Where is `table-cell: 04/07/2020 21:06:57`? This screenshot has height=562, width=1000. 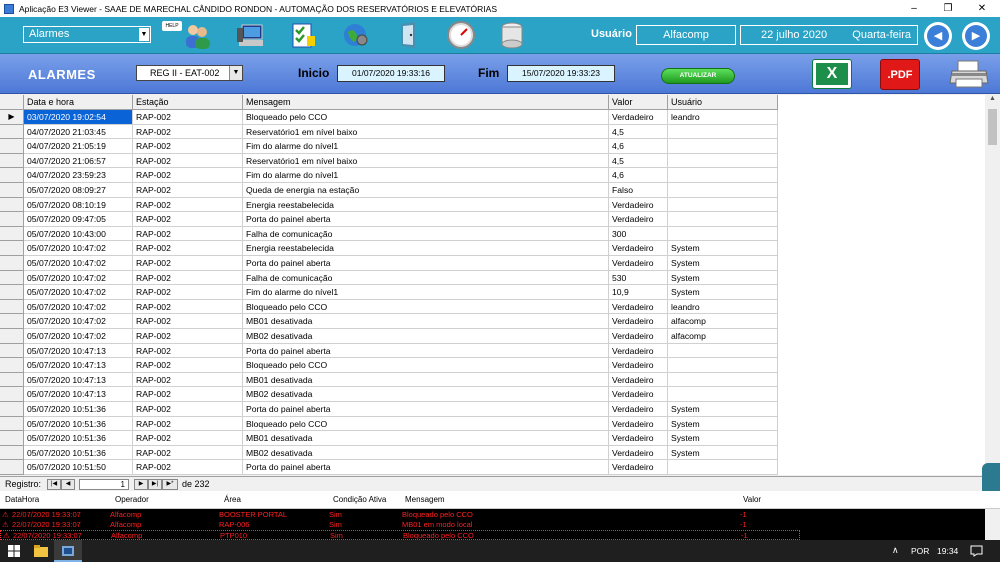 table-cell: 04/07/2020 21:06:57 is located at coordinates (78, 161).